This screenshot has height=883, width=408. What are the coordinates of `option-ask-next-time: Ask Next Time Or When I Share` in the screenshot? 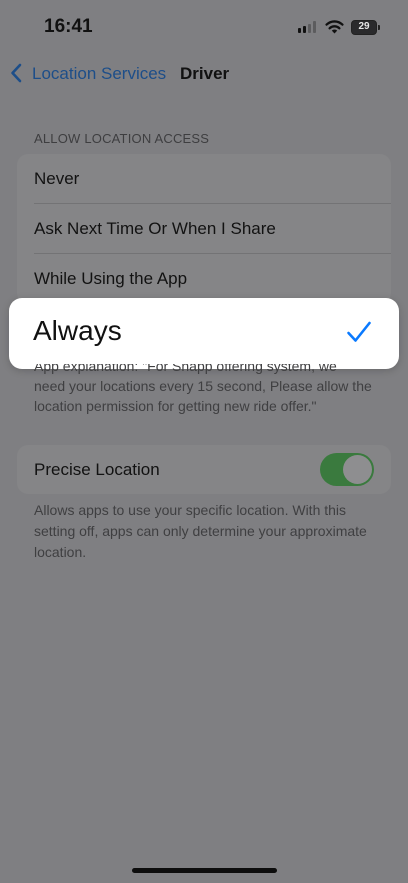 It's located at (204, 228).